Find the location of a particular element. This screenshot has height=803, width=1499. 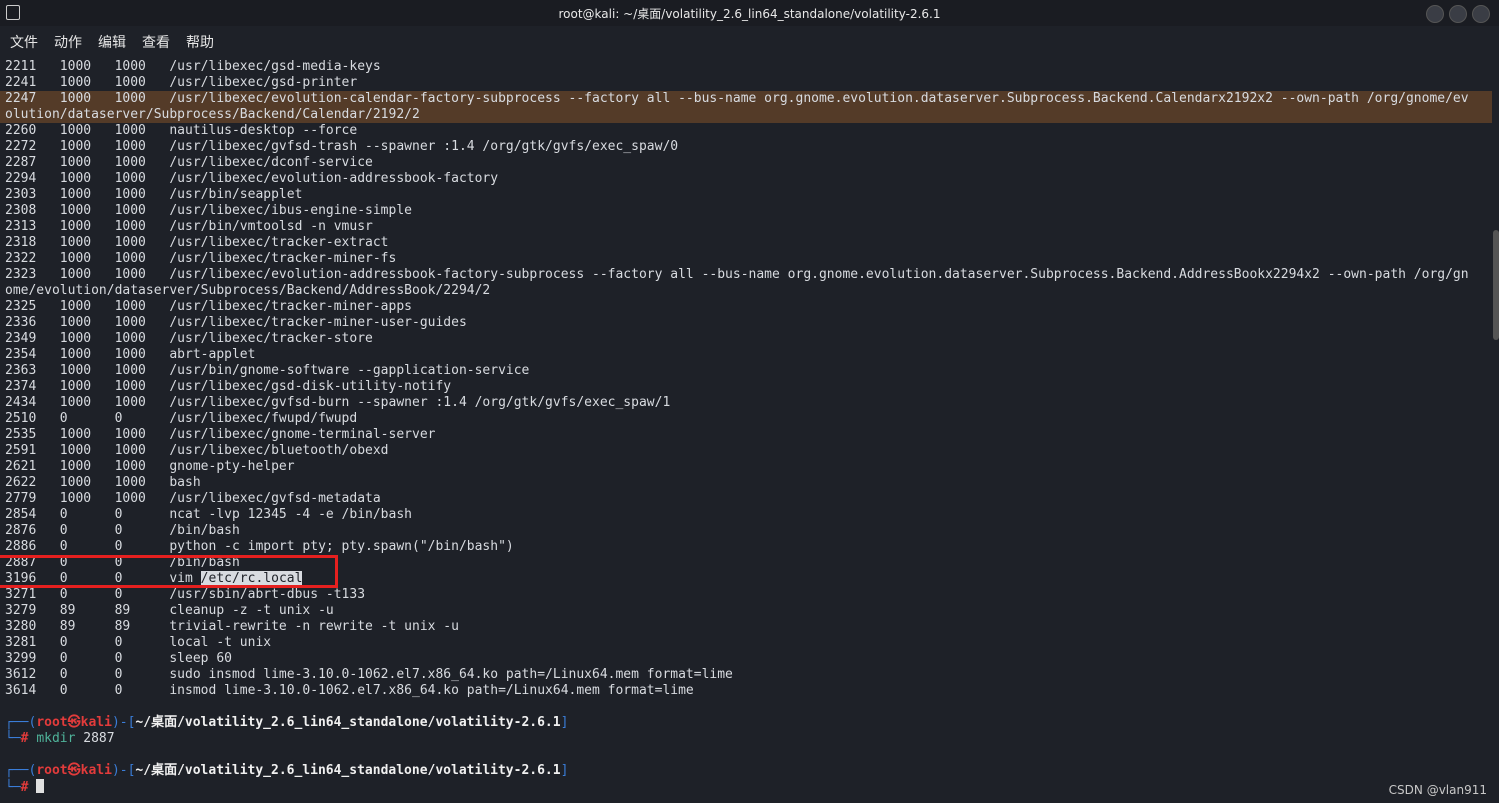

menu-file: 文件 is located at coordinates (24, 42).